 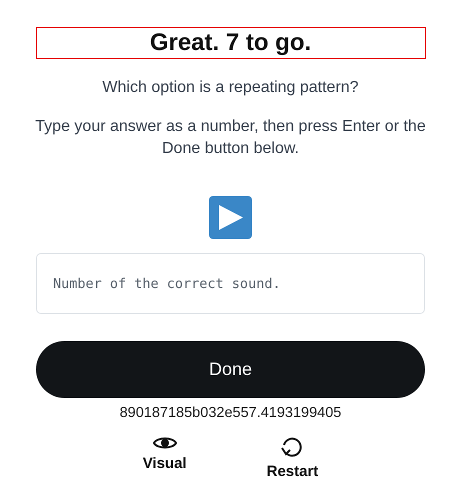 What do you see at coordinates (292, 447) in the screenshot?
I see `restart-icon` at bounding box center [292, 447].